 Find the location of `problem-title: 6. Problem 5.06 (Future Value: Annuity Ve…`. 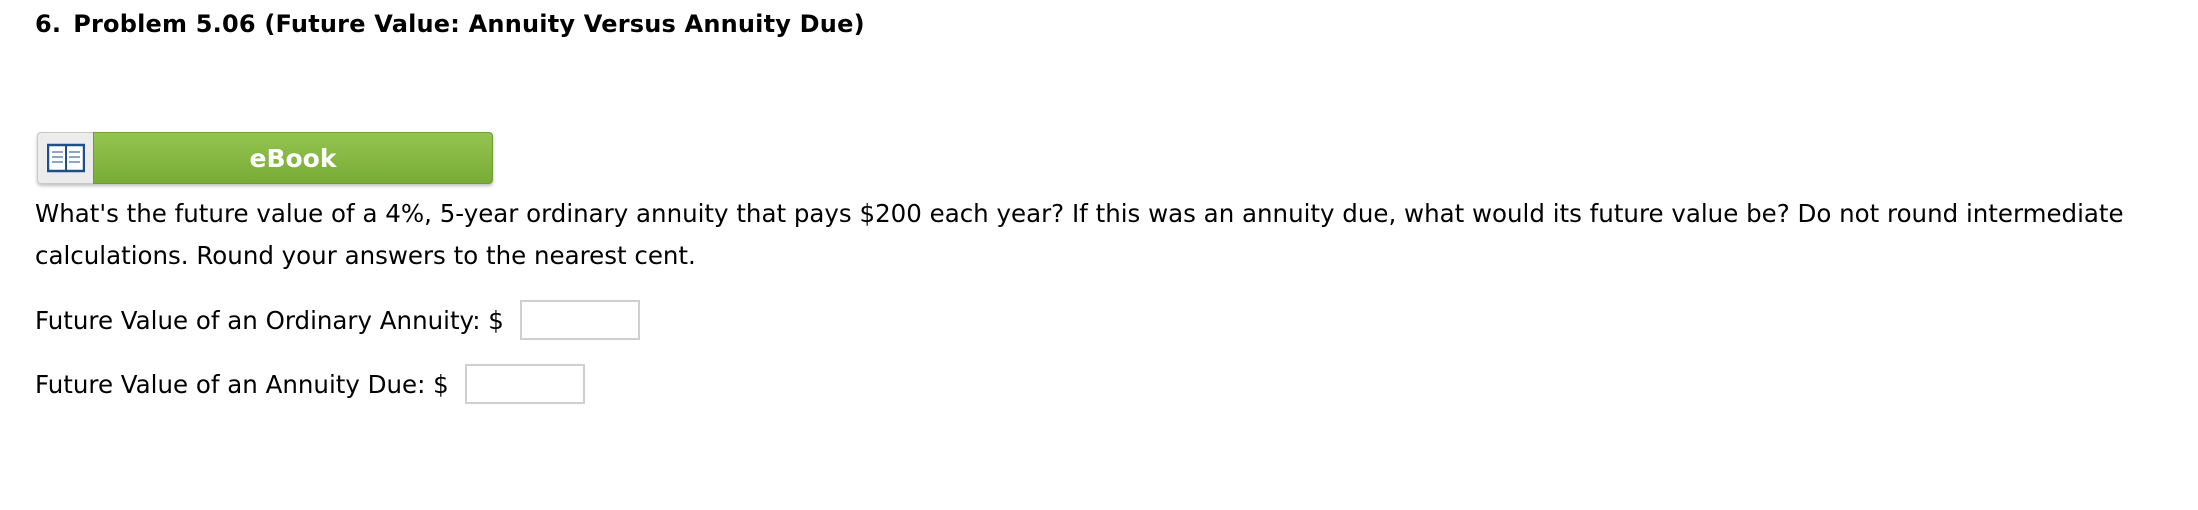

problem-title: 6. Problem 5.06 (Future Value: Annuity Ve… is located at coordinates (450, 24).